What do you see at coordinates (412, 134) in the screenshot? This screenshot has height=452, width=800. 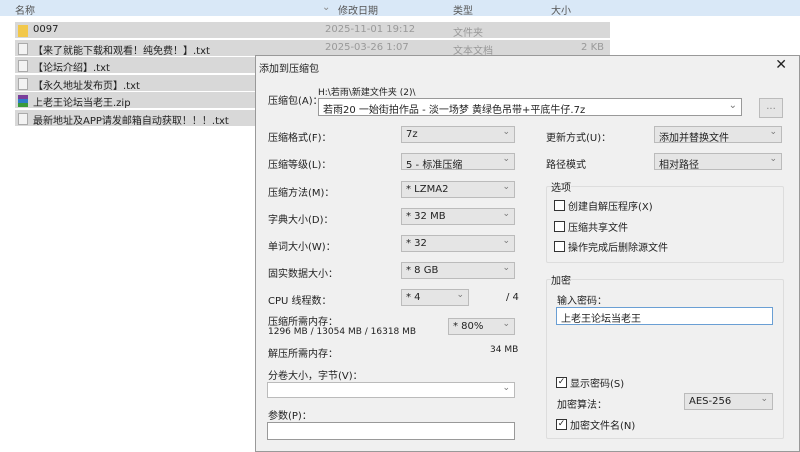 I see `format-value: 7z` at bounding box center [412, 134].